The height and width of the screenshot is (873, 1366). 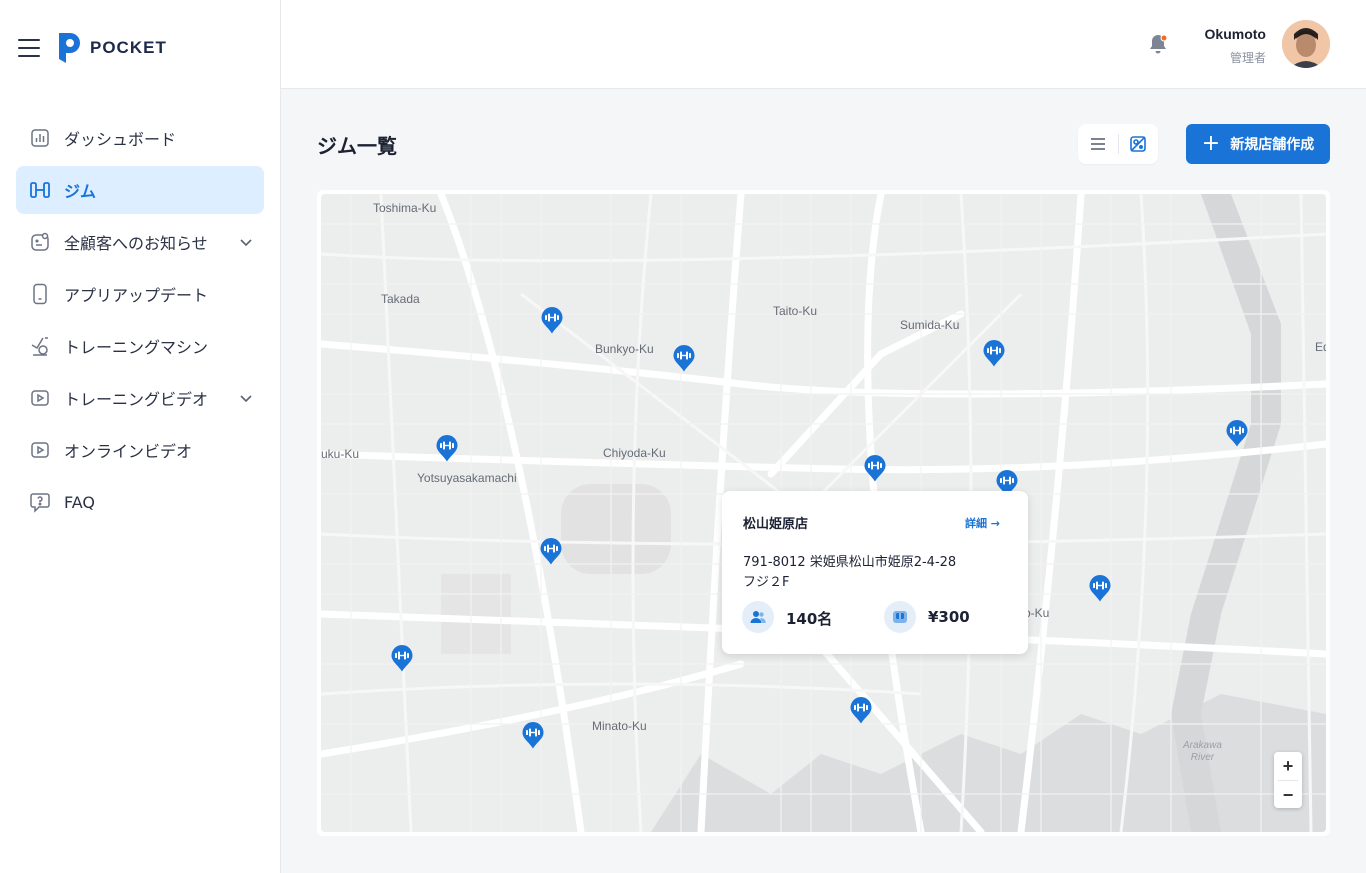 I want to click on bike-icon, so click(x=40, y=346).